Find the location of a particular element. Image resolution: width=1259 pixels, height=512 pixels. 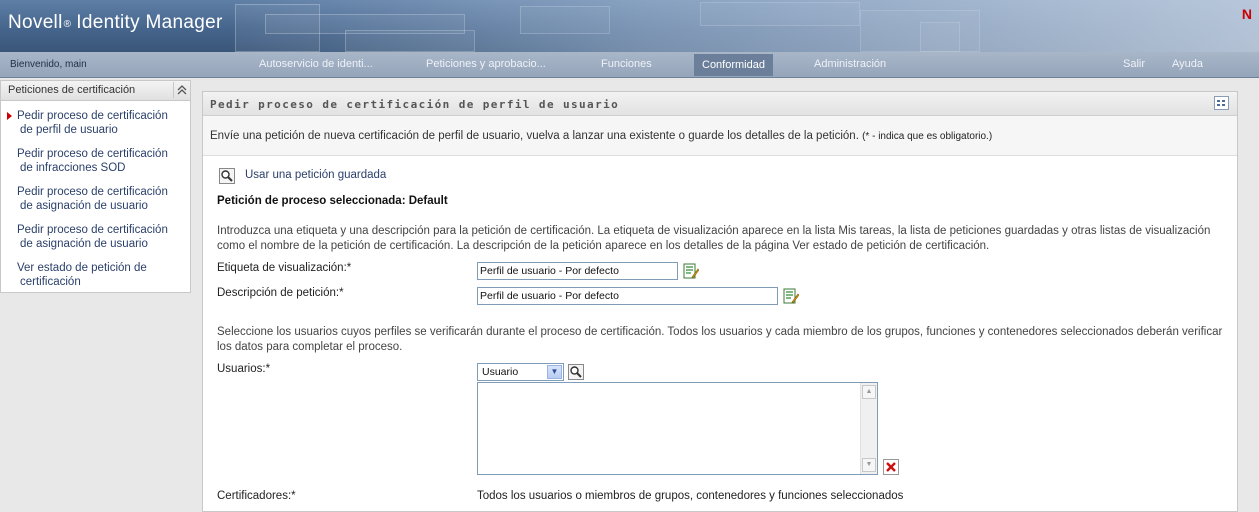

use-saved-request-link: Usar una petición guardada is located at coordinates (315, 175).